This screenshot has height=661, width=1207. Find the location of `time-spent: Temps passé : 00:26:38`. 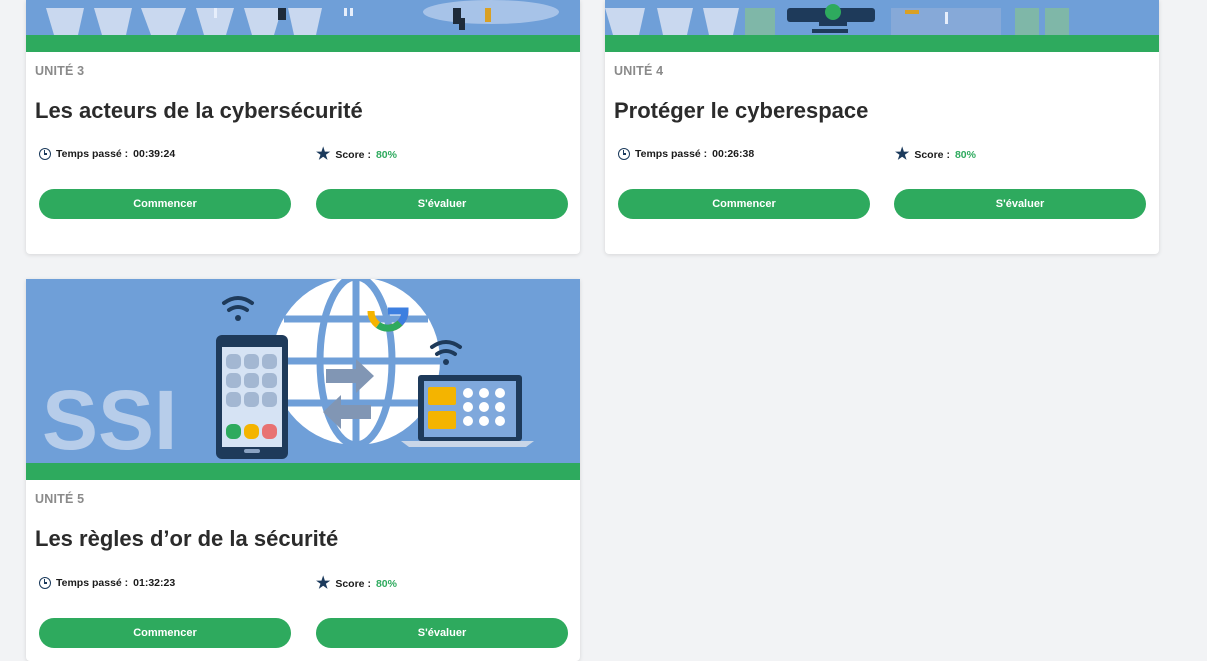

time-spent: Temps passé : 00:26:38 is located at coordinates (686, 154).